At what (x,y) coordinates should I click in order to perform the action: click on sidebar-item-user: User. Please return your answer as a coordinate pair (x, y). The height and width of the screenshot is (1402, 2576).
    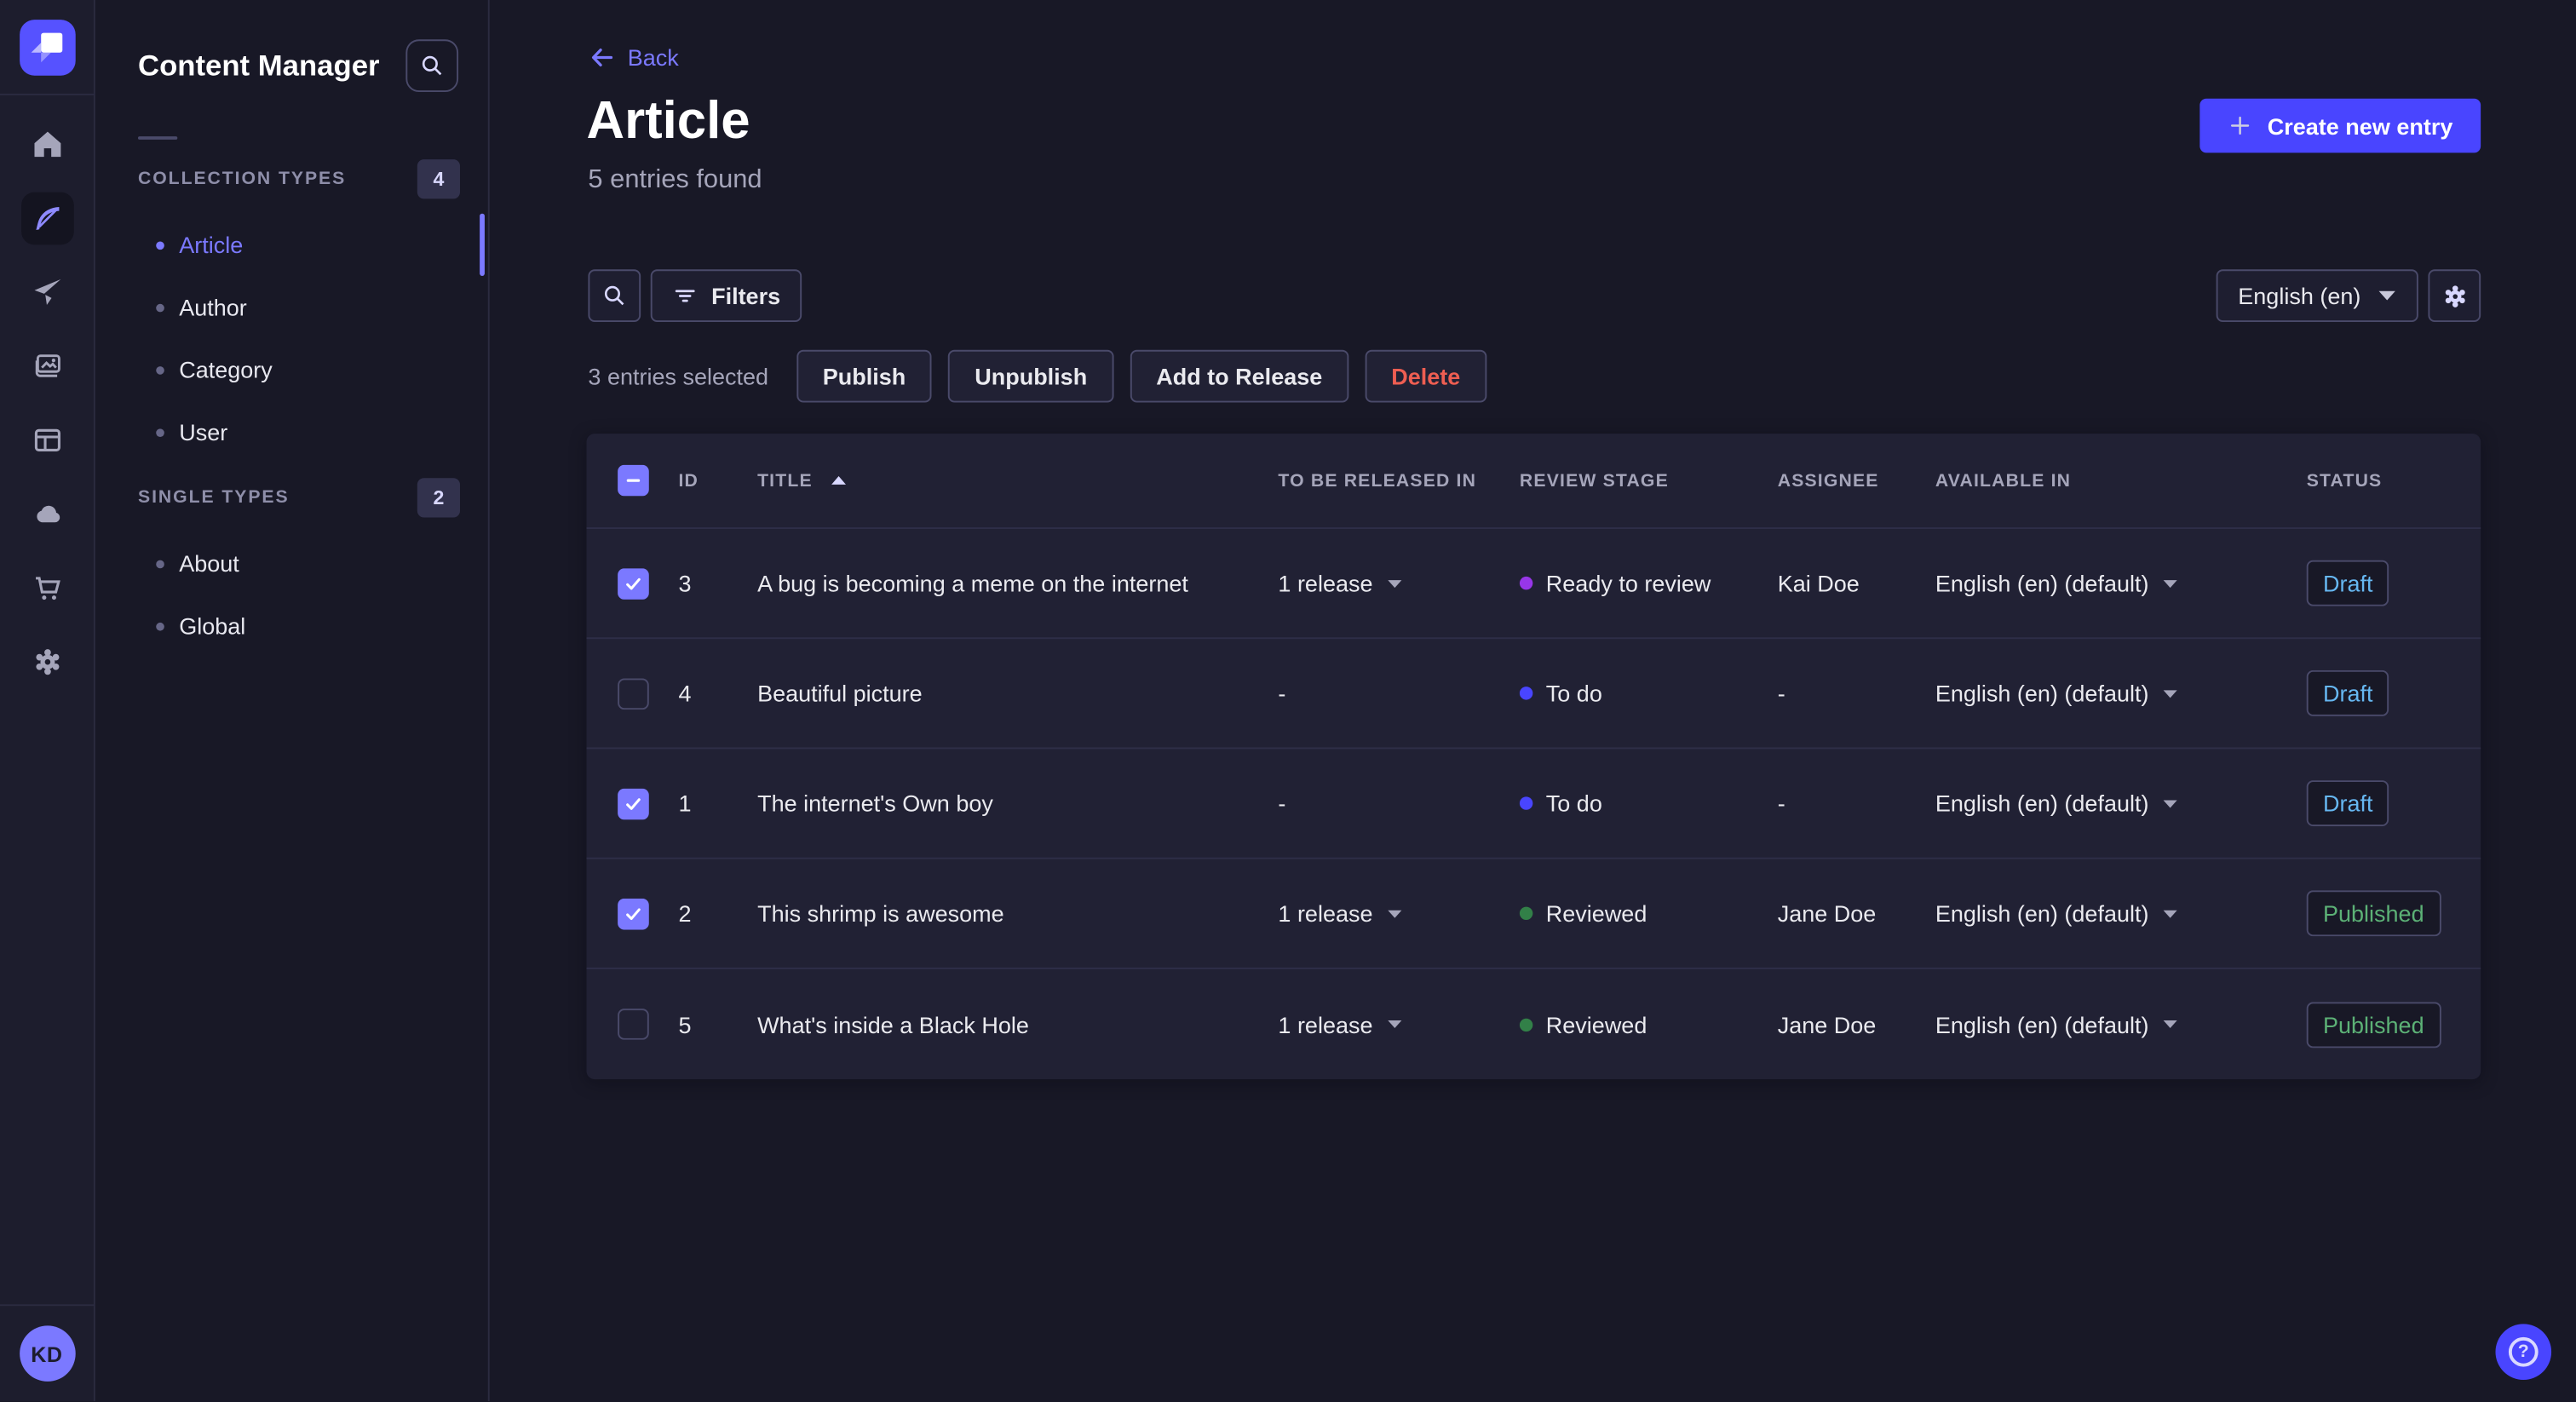
    Looking at the image, I should click on (291, 432).